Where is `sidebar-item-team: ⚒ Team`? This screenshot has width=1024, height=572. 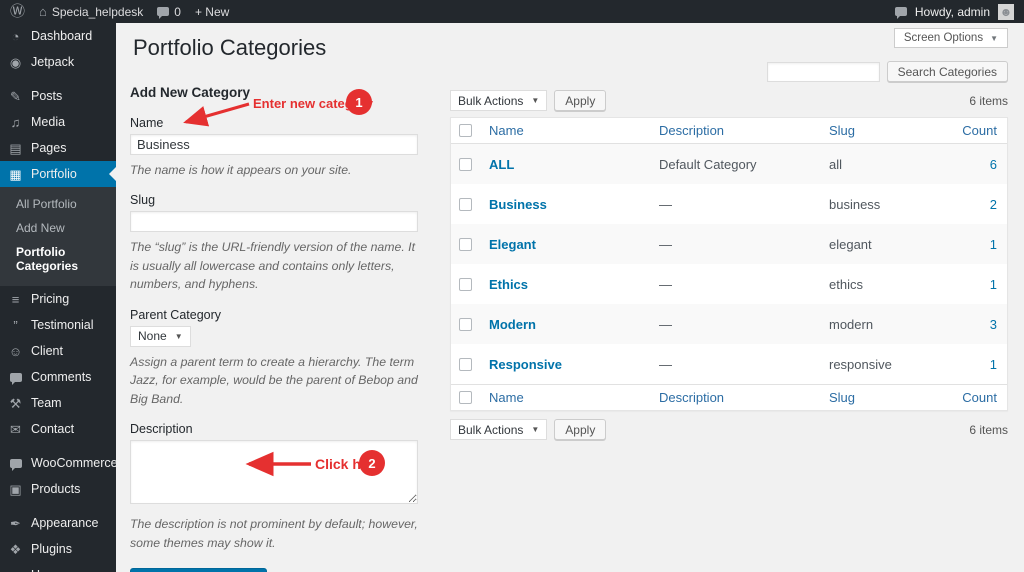
sidebar-item-team: ⚒ Team is located at coordinates (58, 403).